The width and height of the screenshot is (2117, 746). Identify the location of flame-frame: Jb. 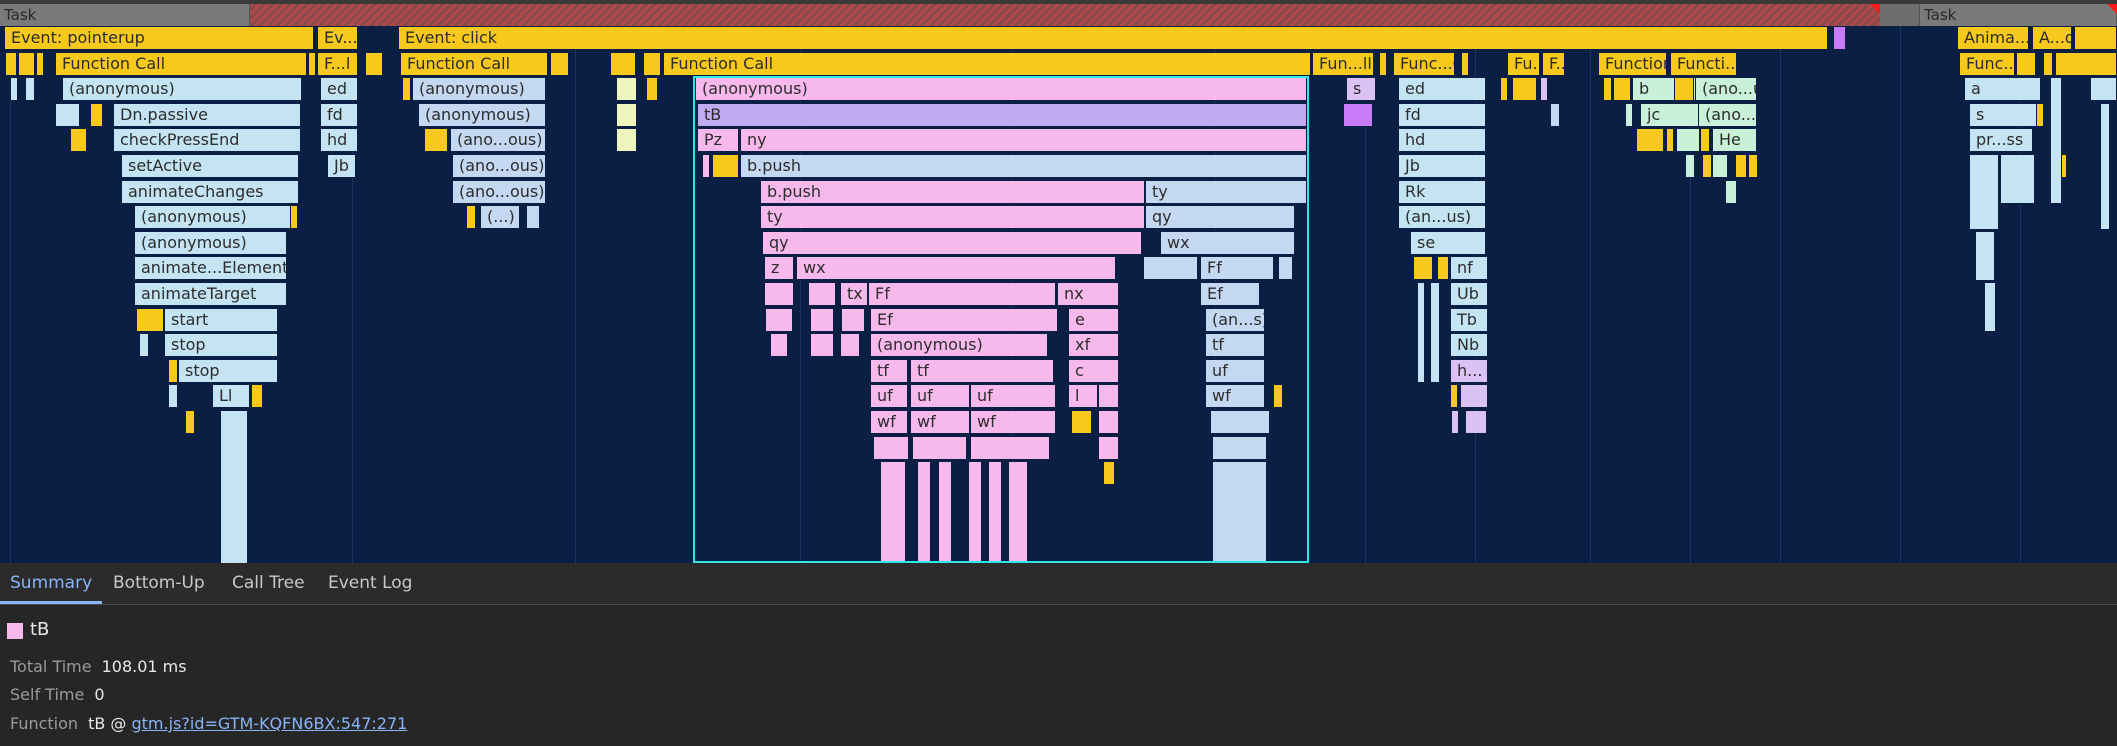
(341, 166).